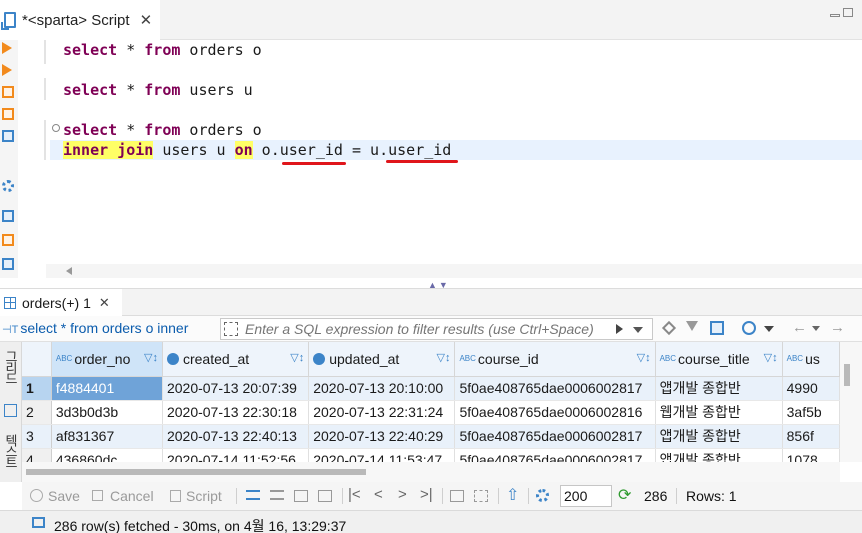 This screenshot has height=533, width=862. What do you see at coordinates (382, 436) in the screenshot?
I see `cell-updated-at: 2020-07-13 22:40:29` at bounding box center [382, 436].